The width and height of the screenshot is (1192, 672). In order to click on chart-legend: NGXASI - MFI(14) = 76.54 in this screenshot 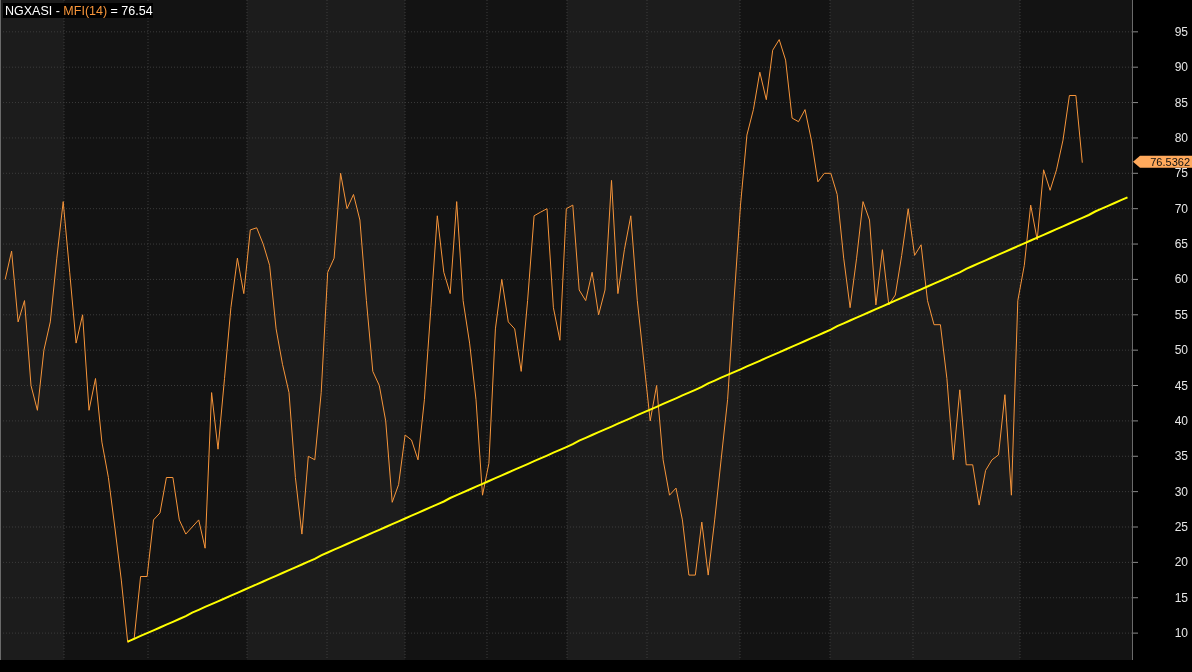, I will do `click(78, 10)`.